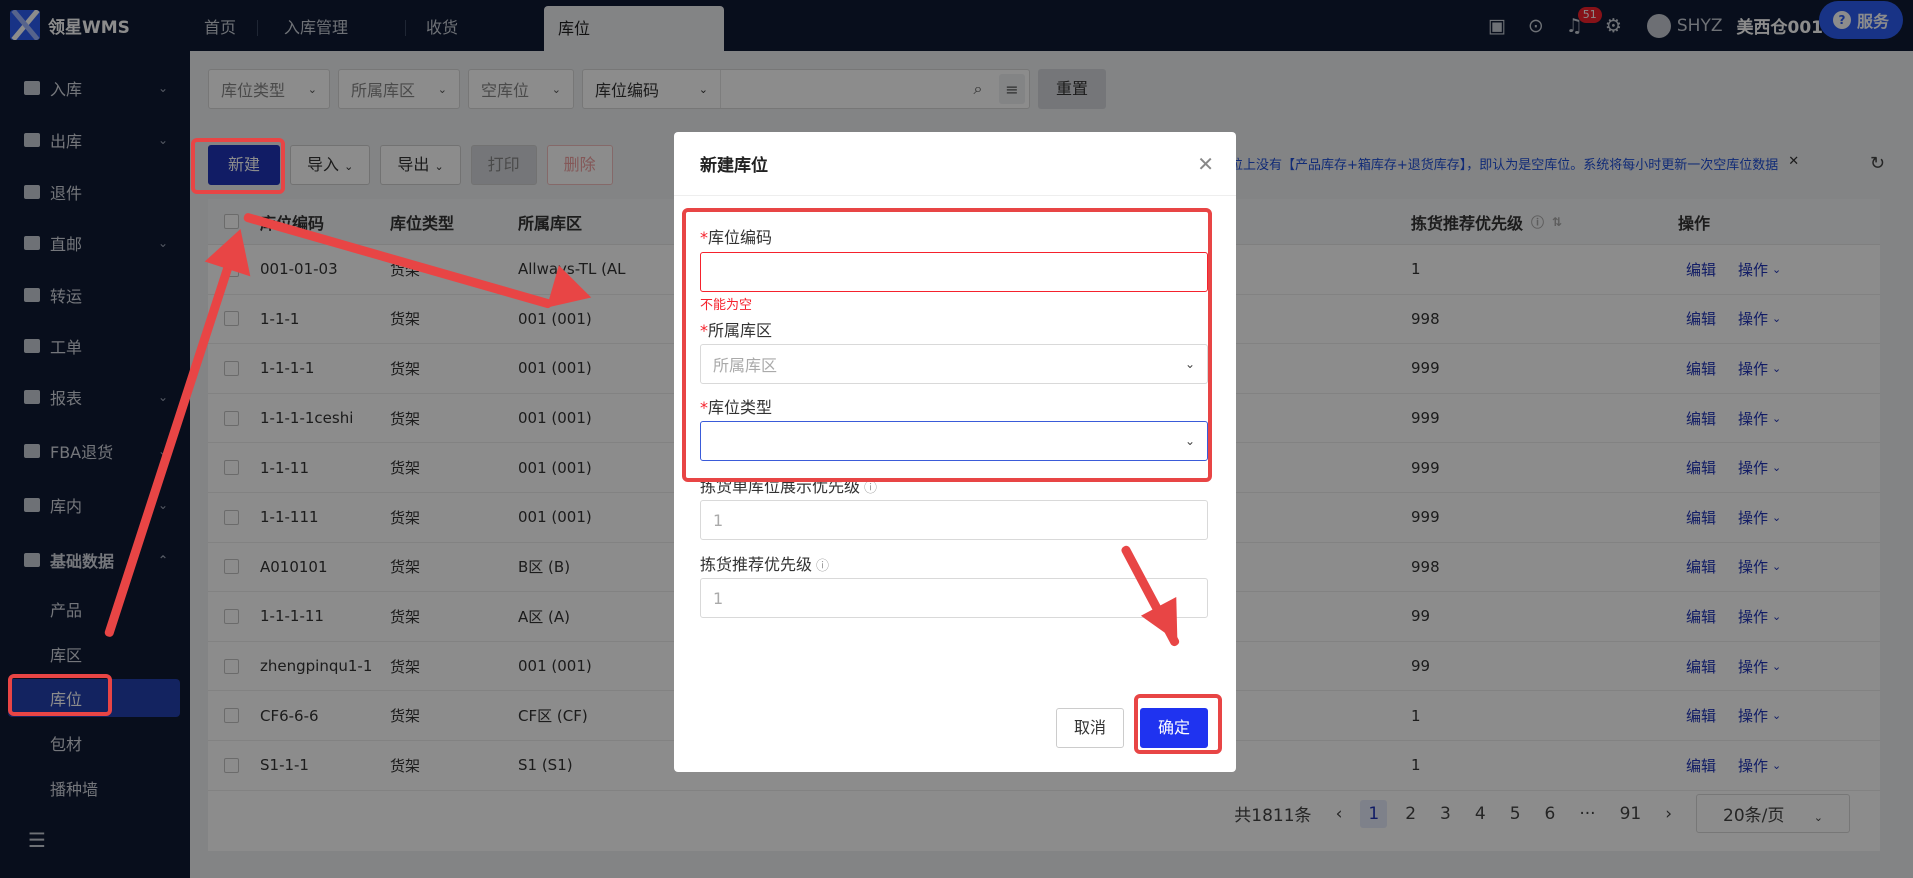 This screenshot has width=1913, height=878. I want to click on highlight-required-fields, so click(947, 345).